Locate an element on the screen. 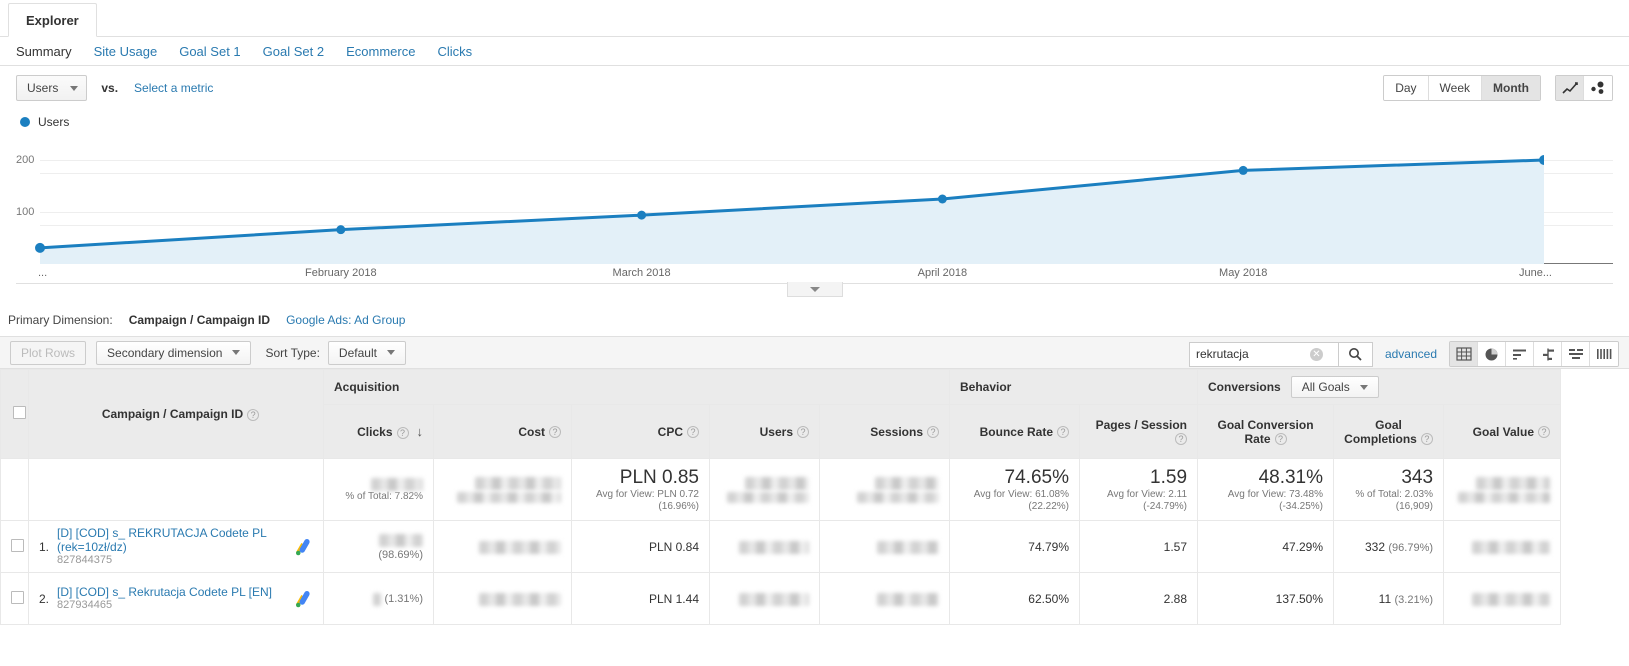  plot-rows-button: Plot Rows is located at coordinates (48, 352).